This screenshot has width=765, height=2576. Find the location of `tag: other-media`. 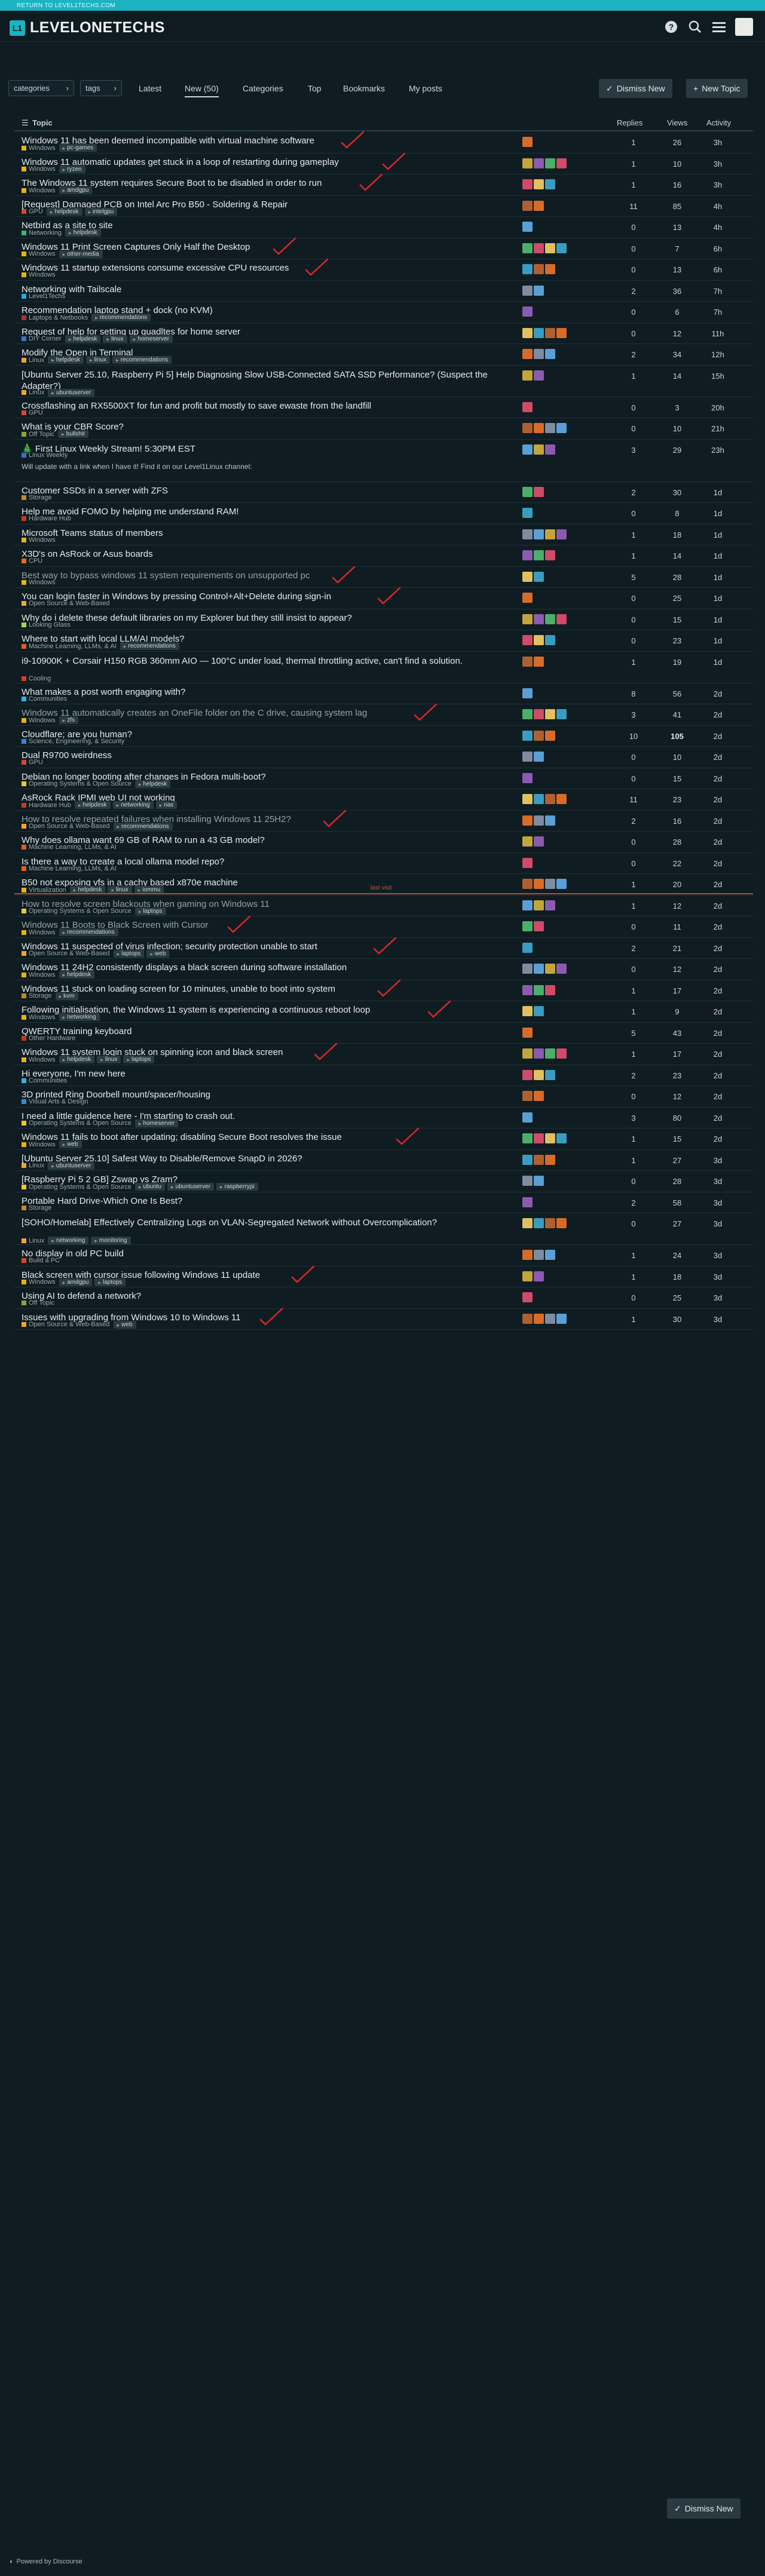

tag: other-media is located at coordinates (81, 254).